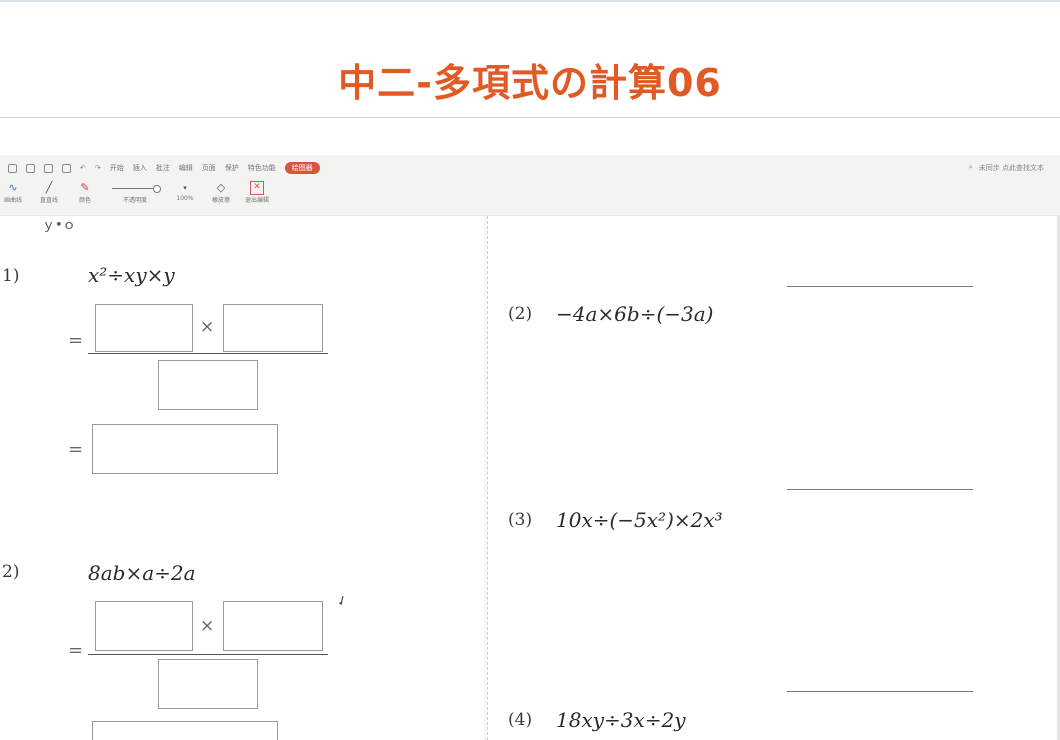  I want to click on menu-features: 特色功能, so click(262, 168).